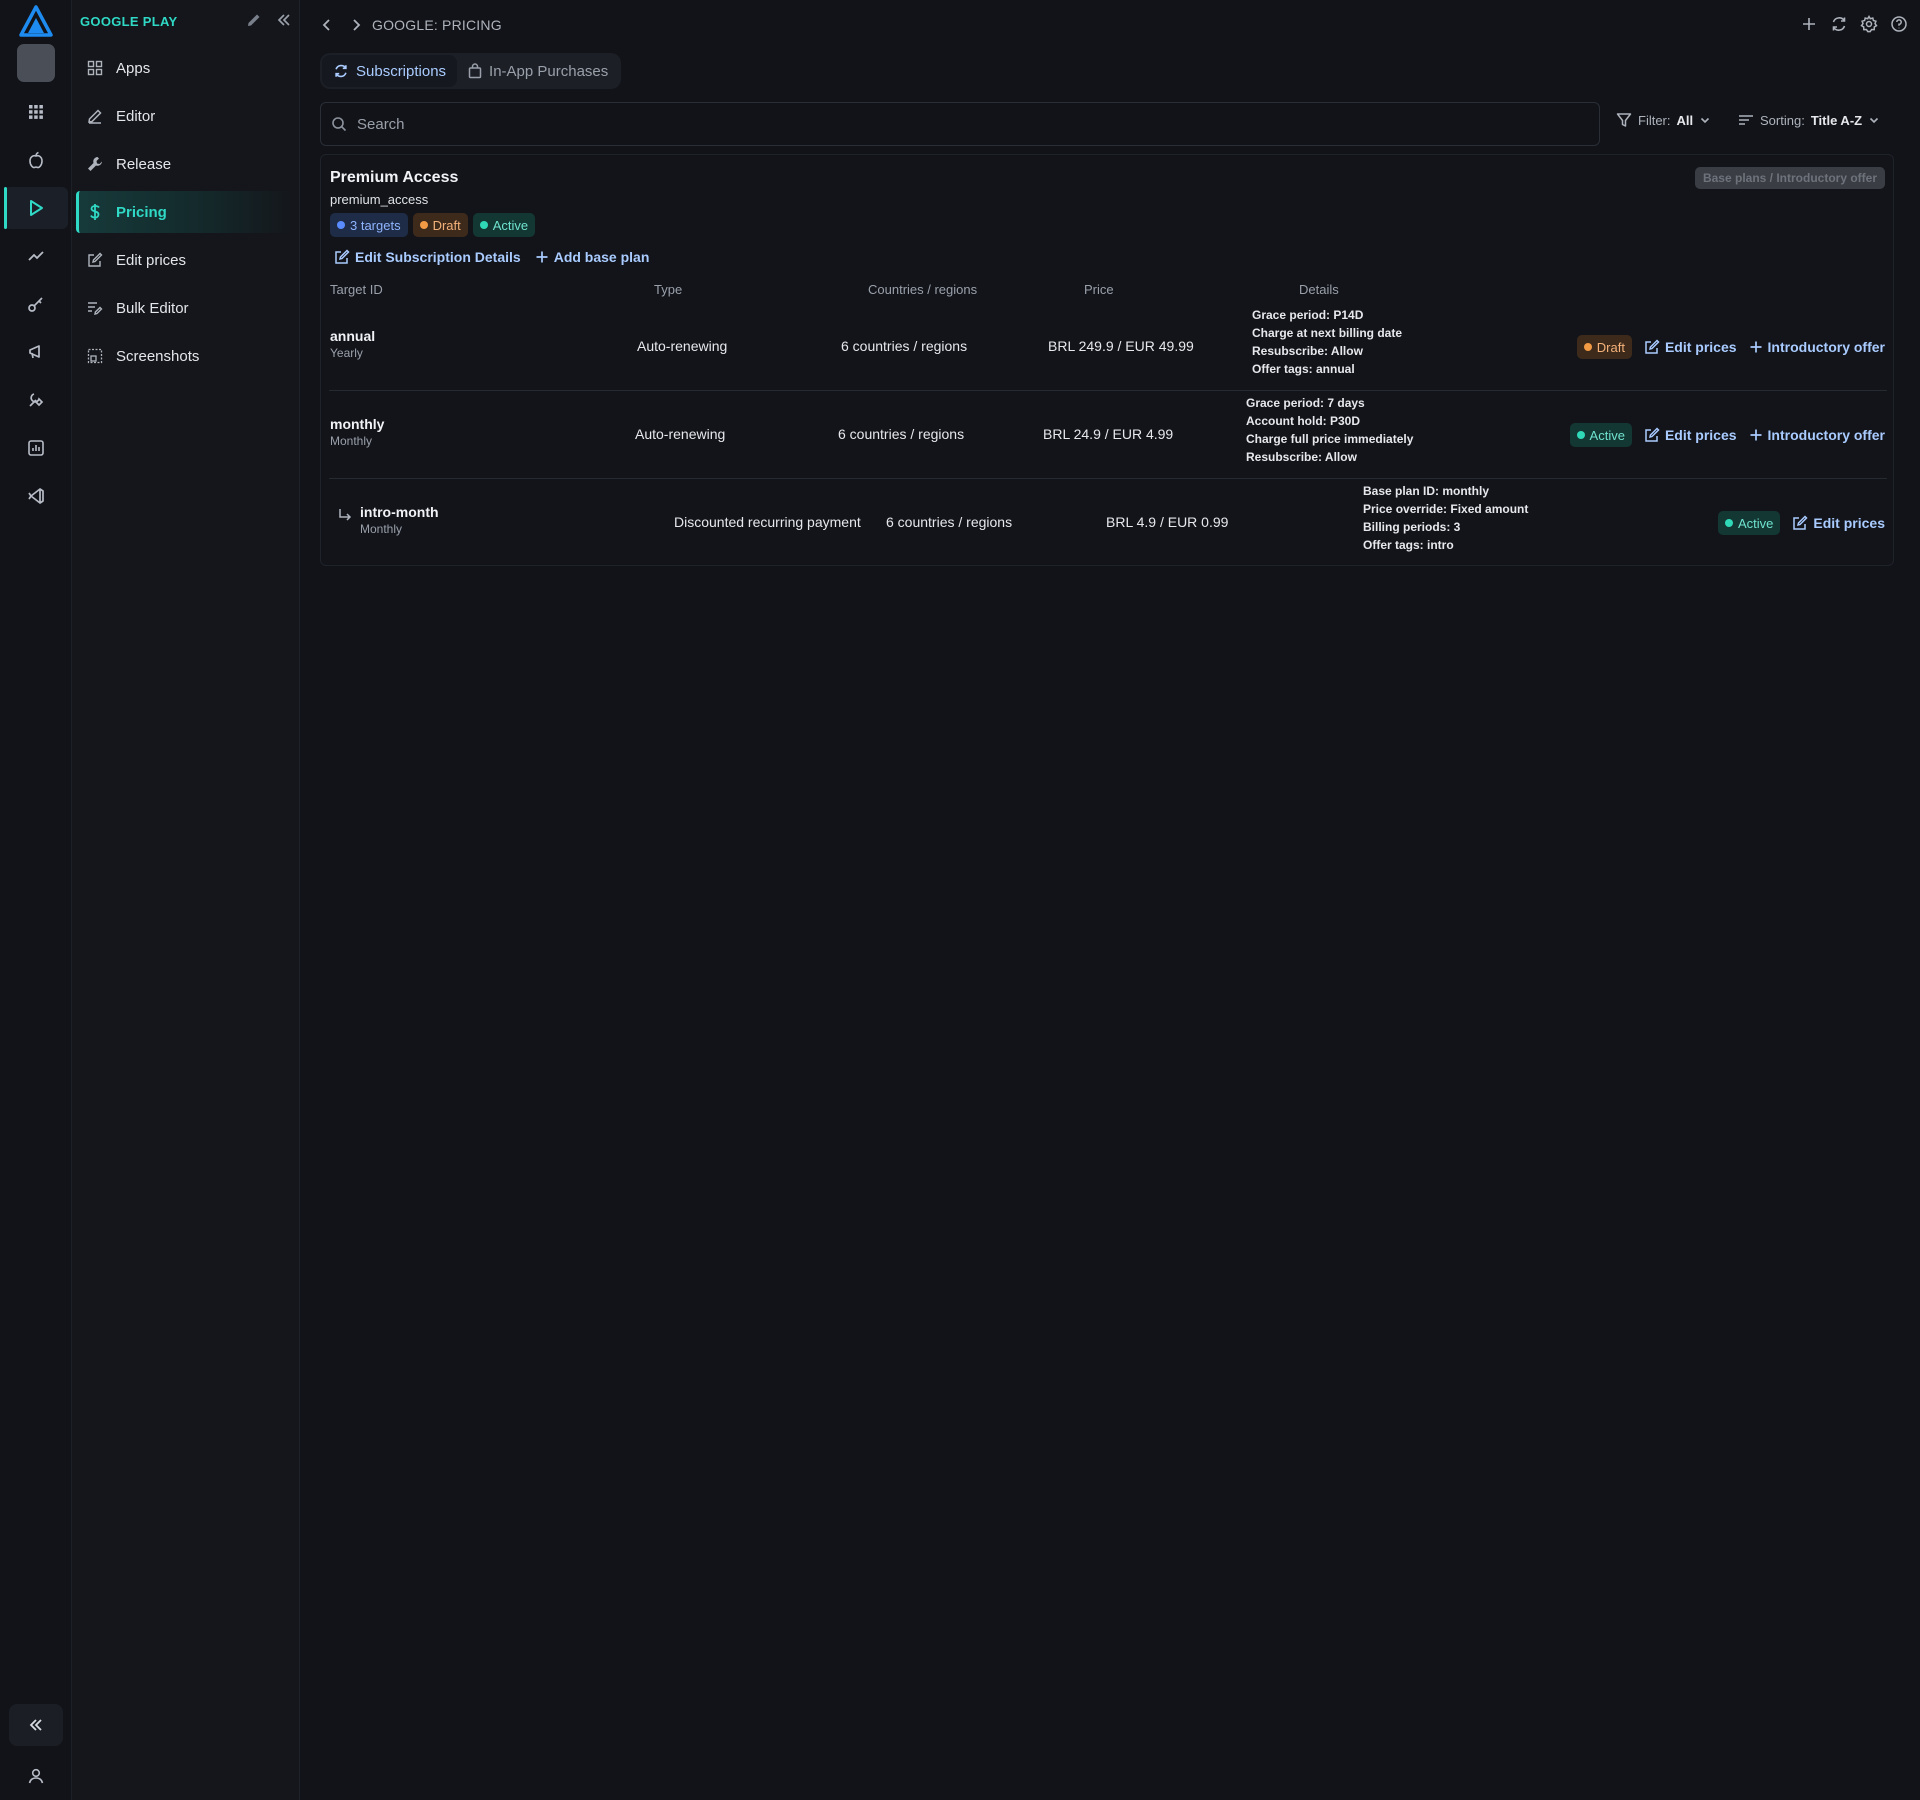 The height and width of the screenshot is (1800, 1920). What do you see at coordinates (95, 308) in the screenshot?
I see `bulk-edit-icon` at bounding box center [95, 308].